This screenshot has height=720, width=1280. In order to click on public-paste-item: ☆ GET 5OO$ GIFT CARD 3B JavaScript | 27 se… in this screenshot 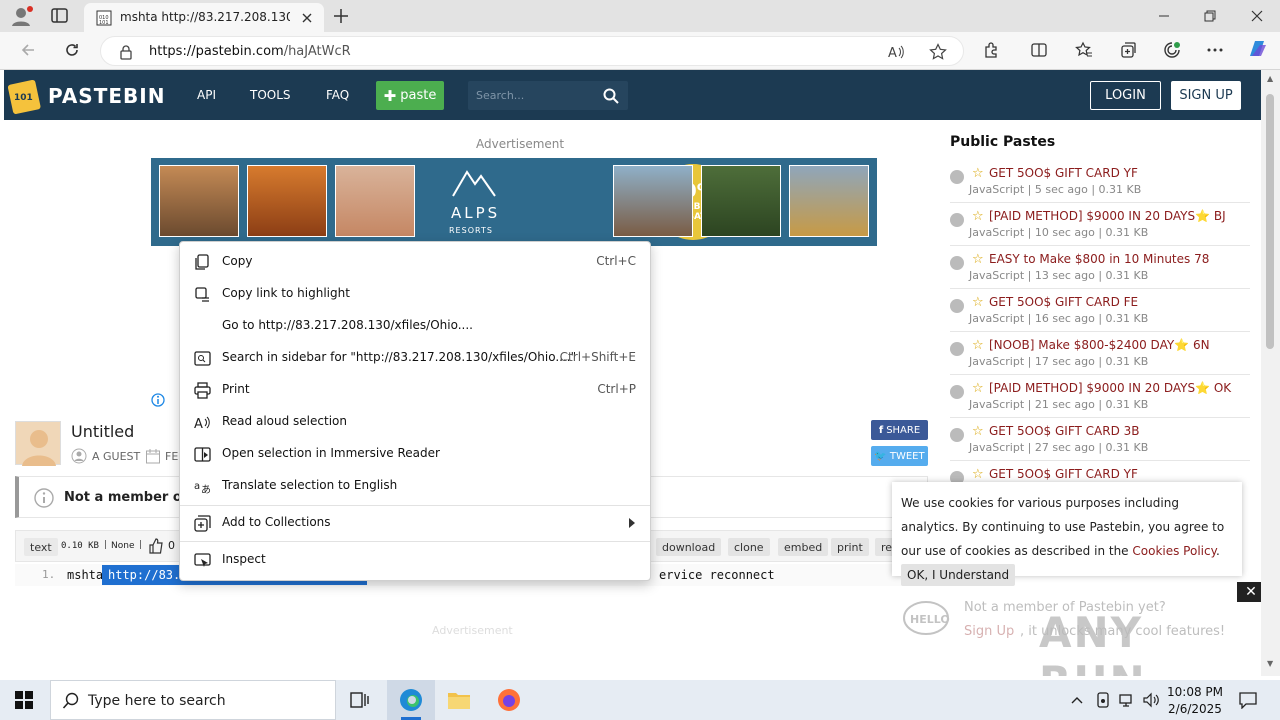, I will do `click(1100, 439)`.